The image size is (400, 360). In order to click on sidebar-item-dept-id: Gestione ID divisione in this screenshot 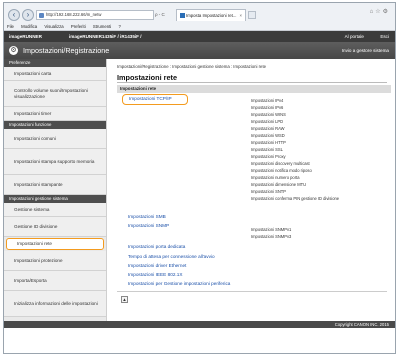, I will do `click(55, 227)`.